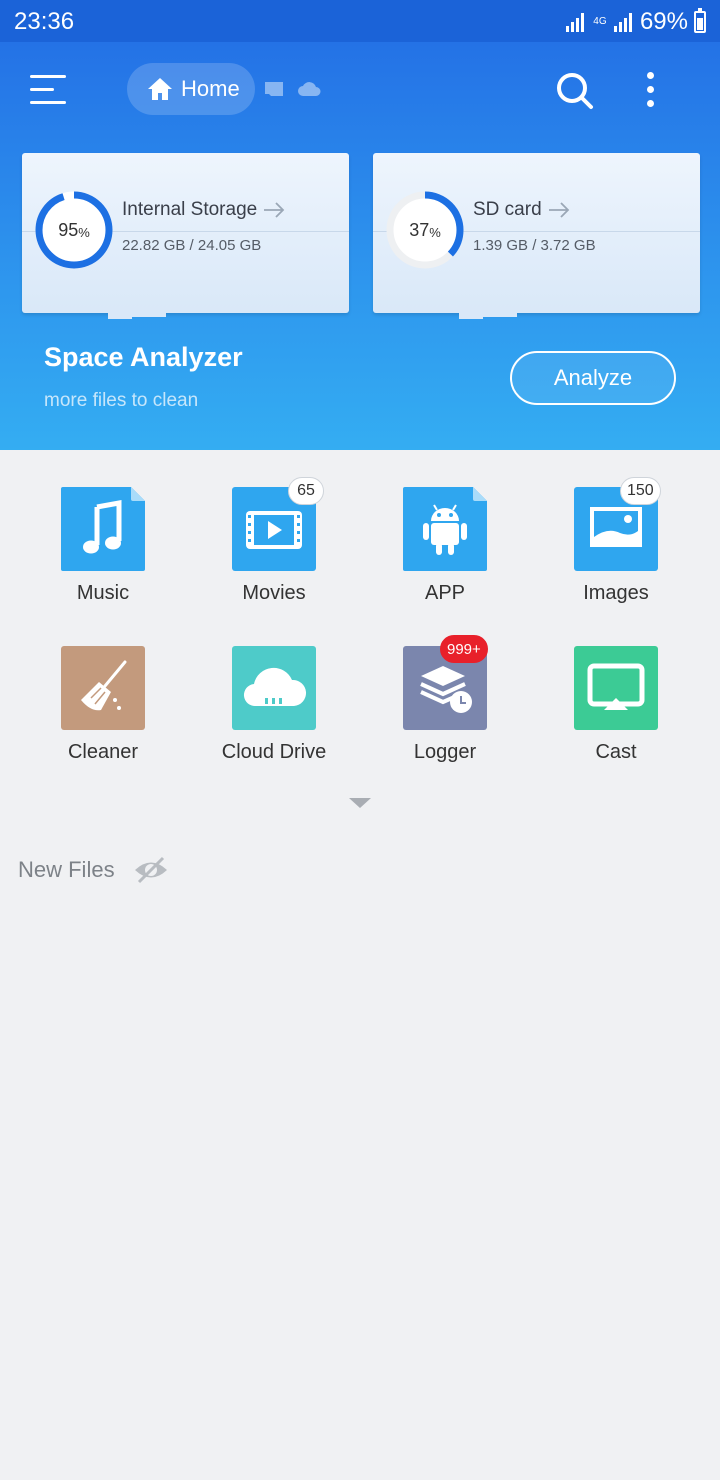 The image size is (720, 1480). I want to click on storage-card-internal: 95% Internal Storage 22.82 GB / 24.05 GB, so click(185, 236).